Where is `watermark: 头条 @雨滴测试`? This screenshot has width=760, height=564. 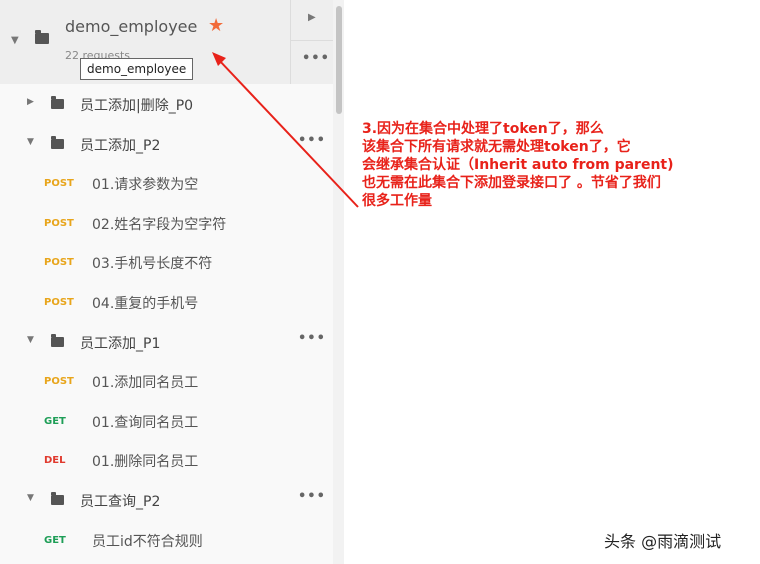 watermark: 头条 @雨滴测试 is located at coordinates (663, 541).